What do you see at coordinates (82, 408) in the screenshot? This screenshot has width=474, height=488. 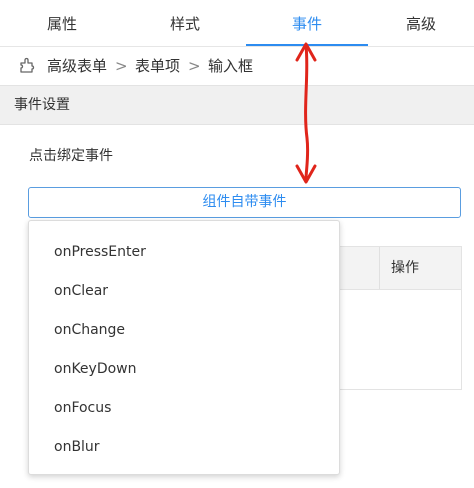 I see `dropdown-item-onfocus: onFocus` at bounding box center [82, 408].